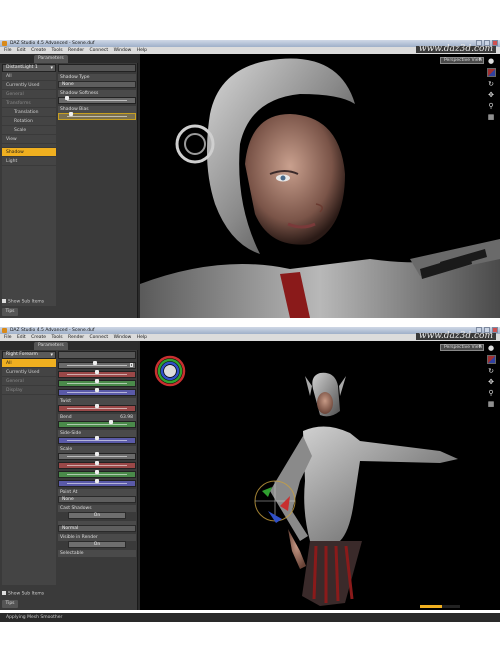  Describe the element at coordinates (440, 606) in the screenshot. I see `progress-bar` at that location.